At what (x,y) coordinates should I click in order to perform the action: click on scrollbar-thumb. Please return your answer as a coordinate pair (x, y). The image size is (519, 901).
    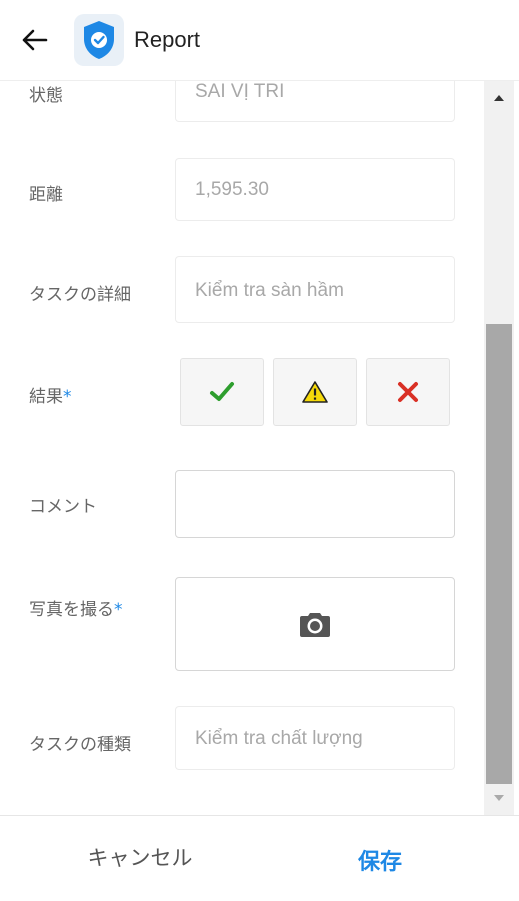
    Looking at the image, I should click on (499, 554).